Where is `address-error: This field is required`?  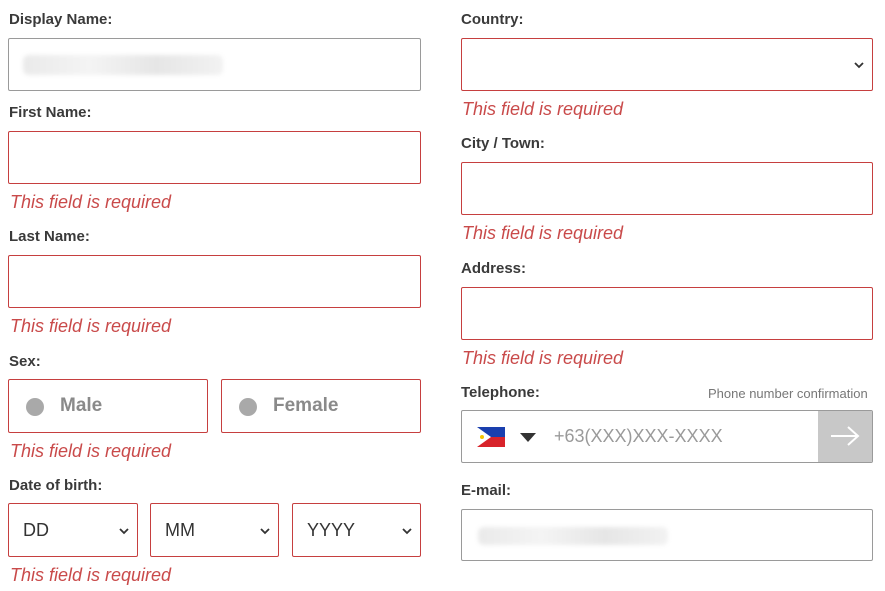 address-error: This field is required is located at coordinates (543, 358).